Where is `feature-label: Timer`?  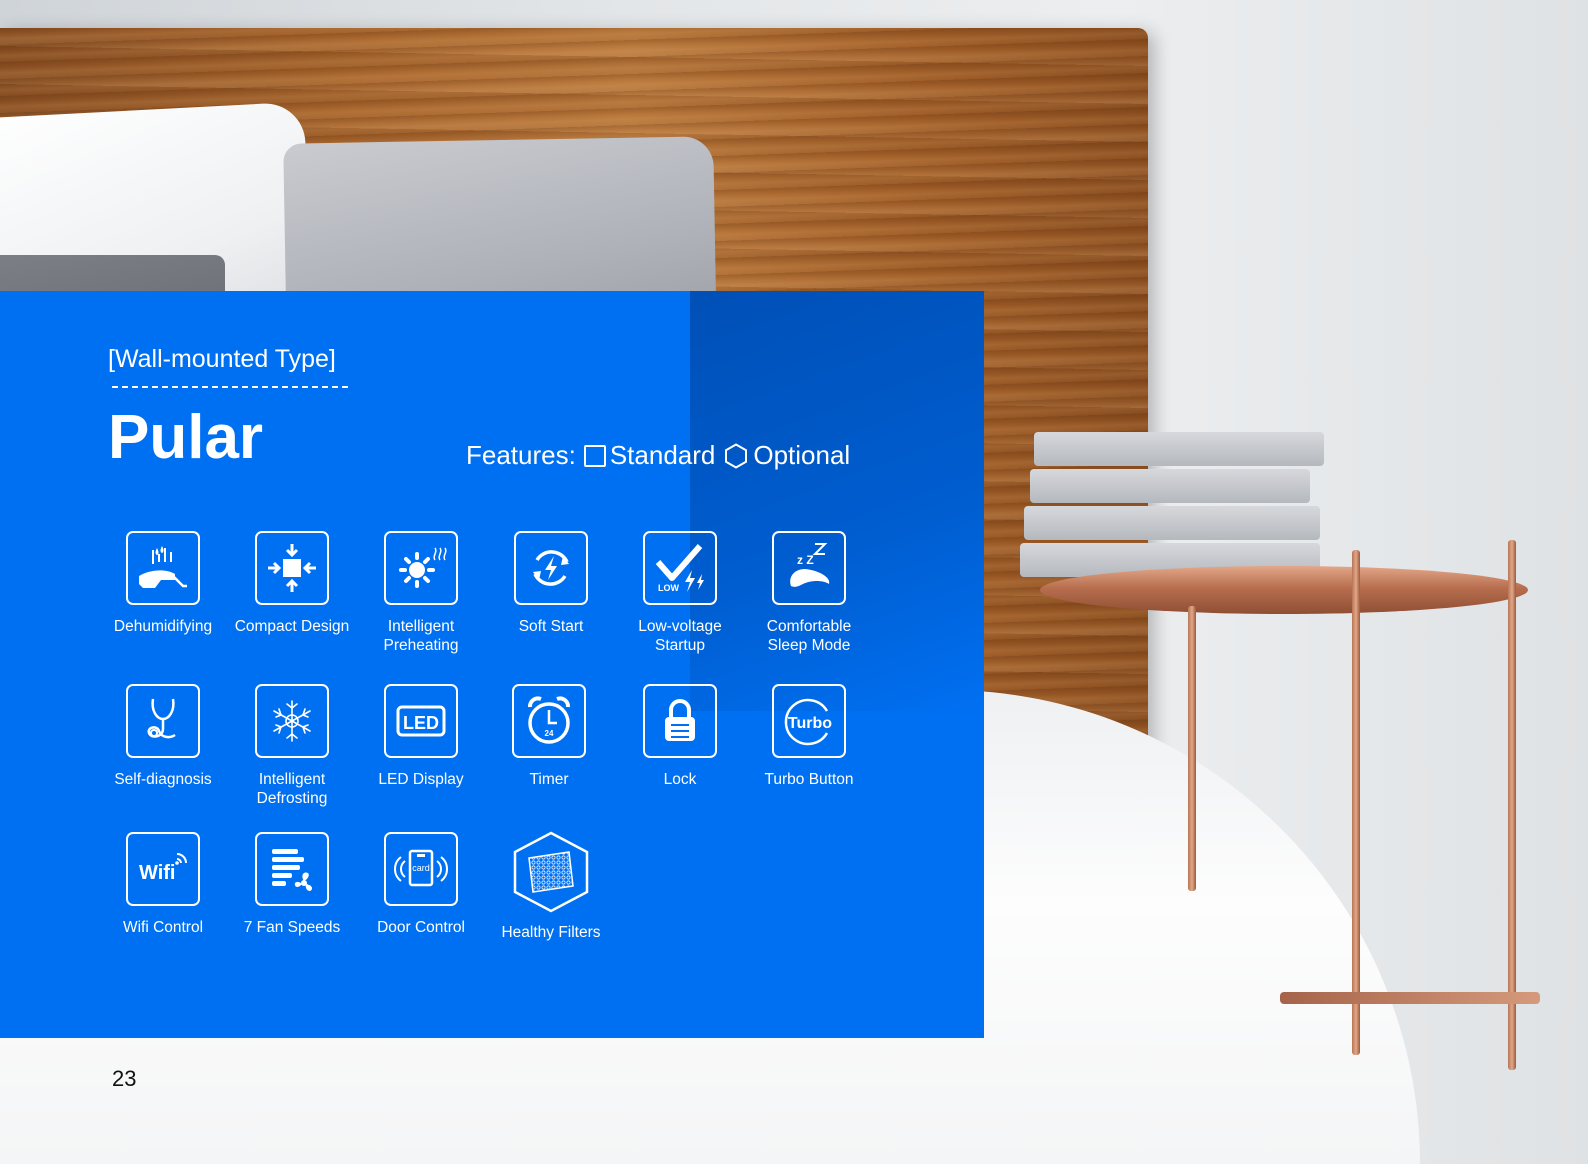
feature-label: Timer is located at coordinates (549, 779).